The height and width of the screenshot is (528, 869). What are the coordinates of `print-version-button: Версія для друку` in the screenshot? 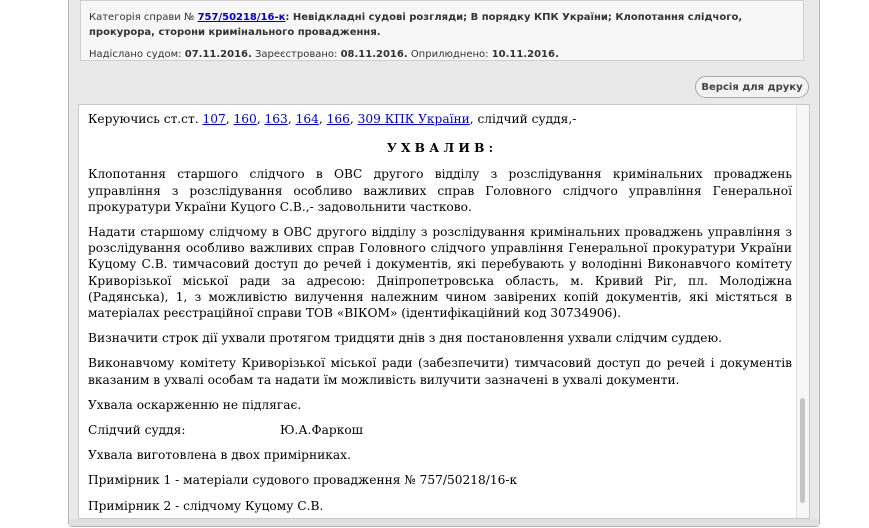 It's located at (752, 87).